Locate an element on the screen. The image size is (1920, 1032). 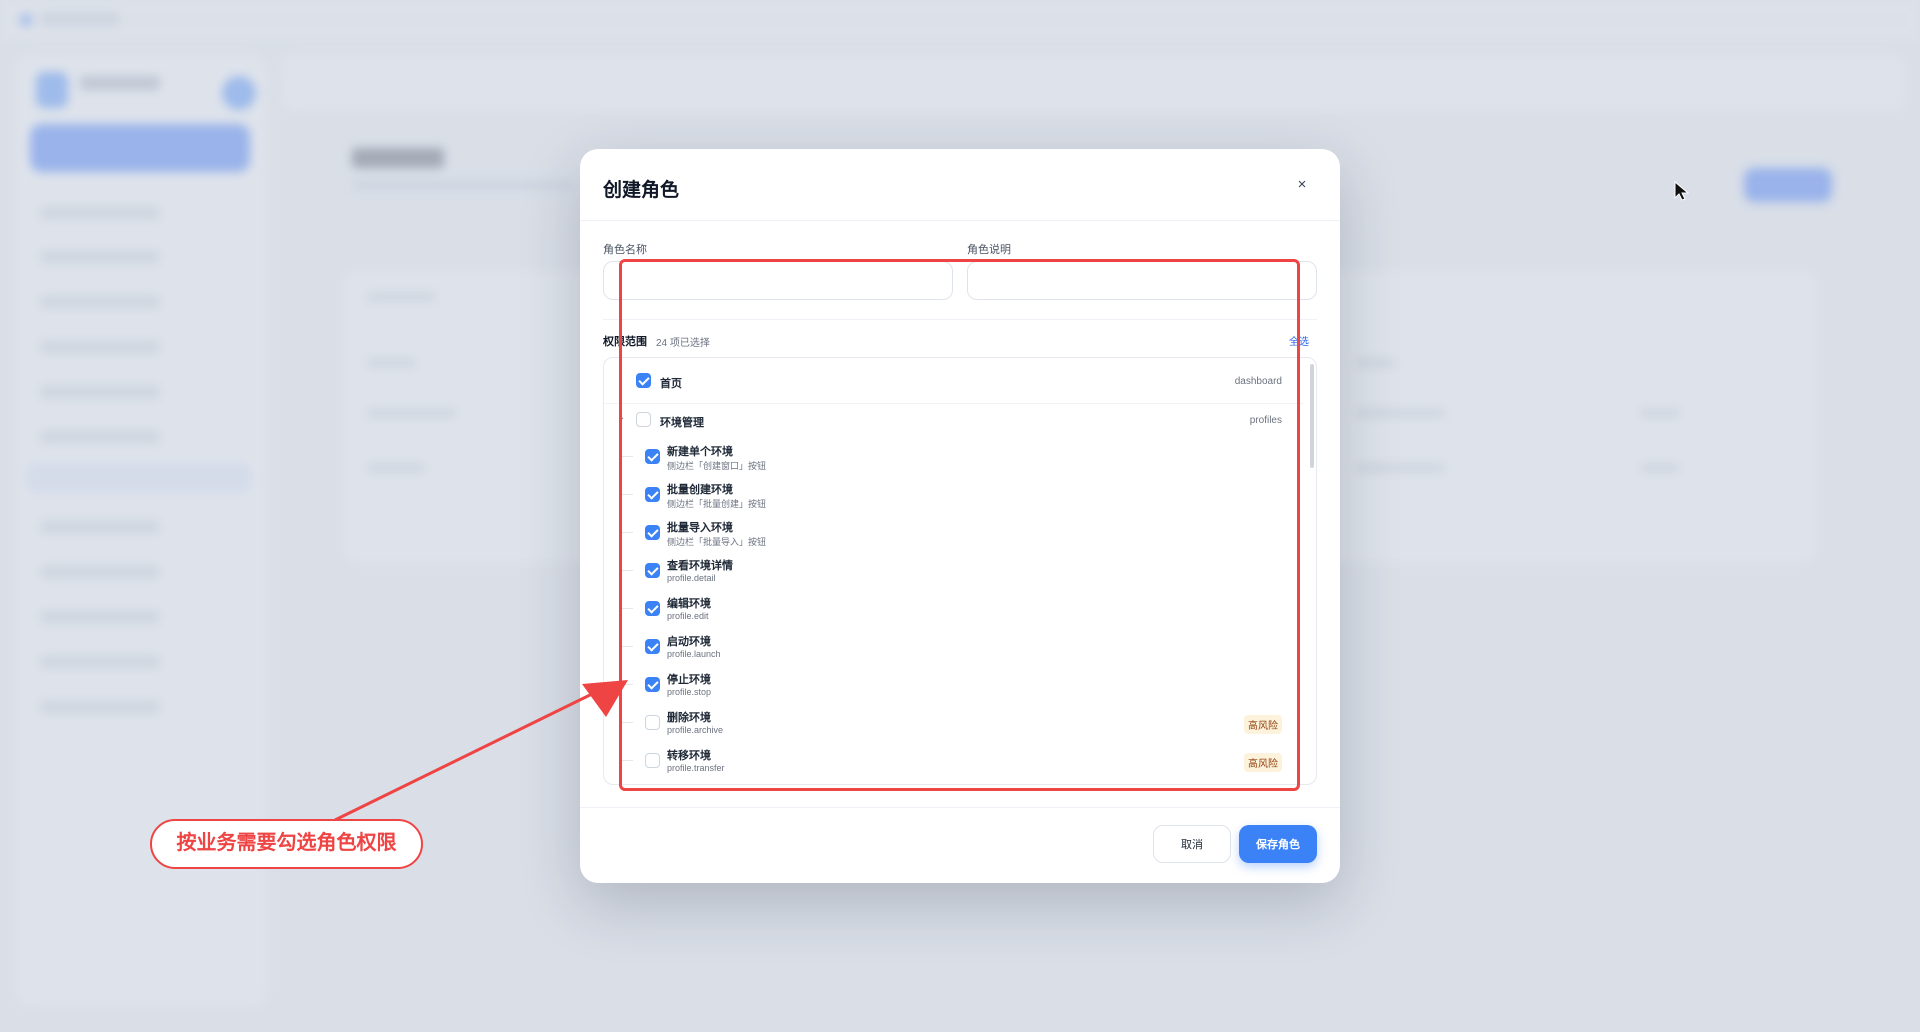
dialog-header: 创建角色 × is located at coordinates (960, 185).